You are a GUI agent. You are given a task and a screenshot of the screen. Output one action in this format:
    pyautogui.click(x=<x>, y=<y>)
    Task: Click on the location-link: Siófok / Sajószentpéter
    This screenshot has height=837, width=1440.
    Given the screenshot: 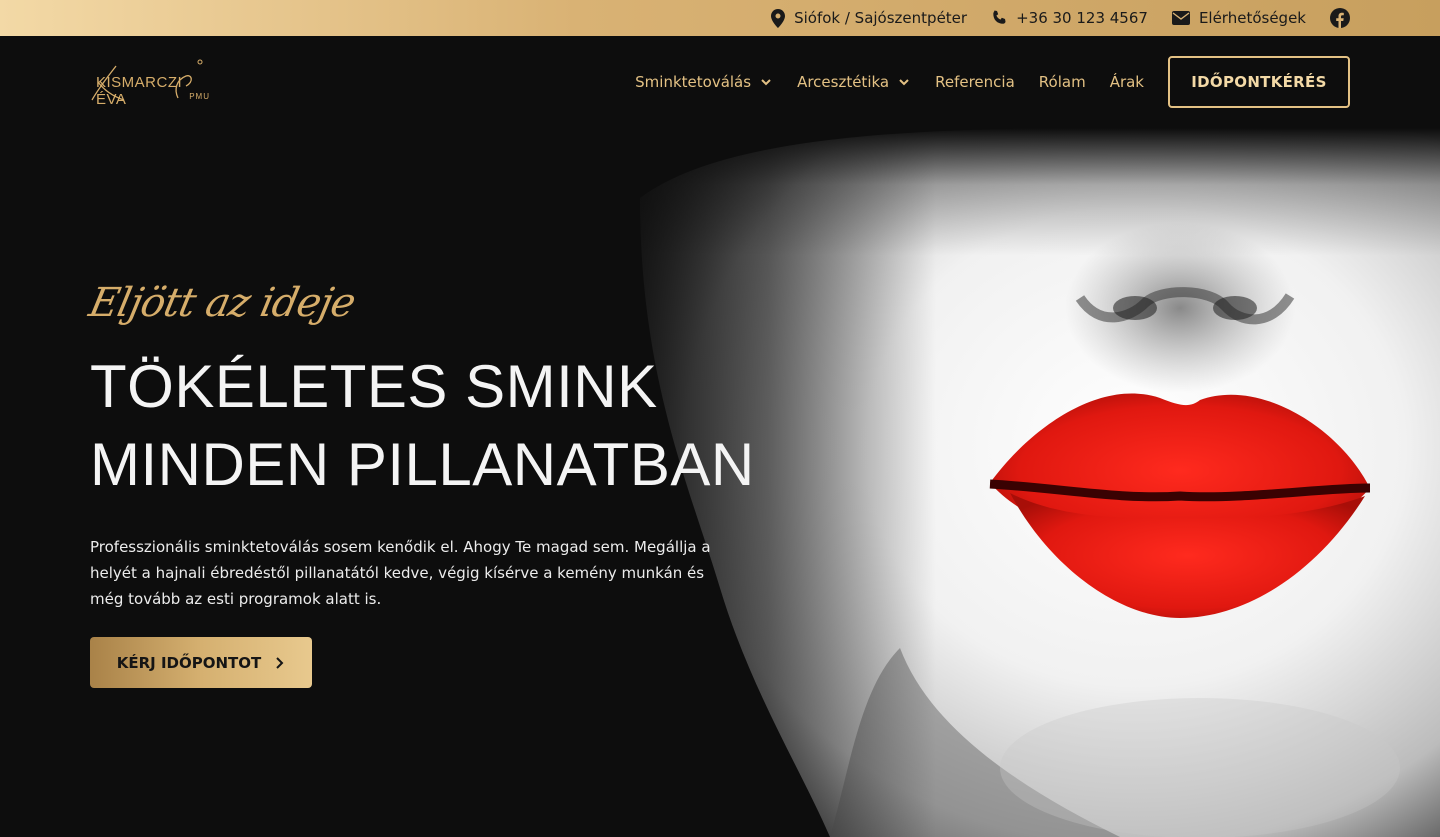 What is the action you would take?
    pyautogui.click(x=869, y=18)
    